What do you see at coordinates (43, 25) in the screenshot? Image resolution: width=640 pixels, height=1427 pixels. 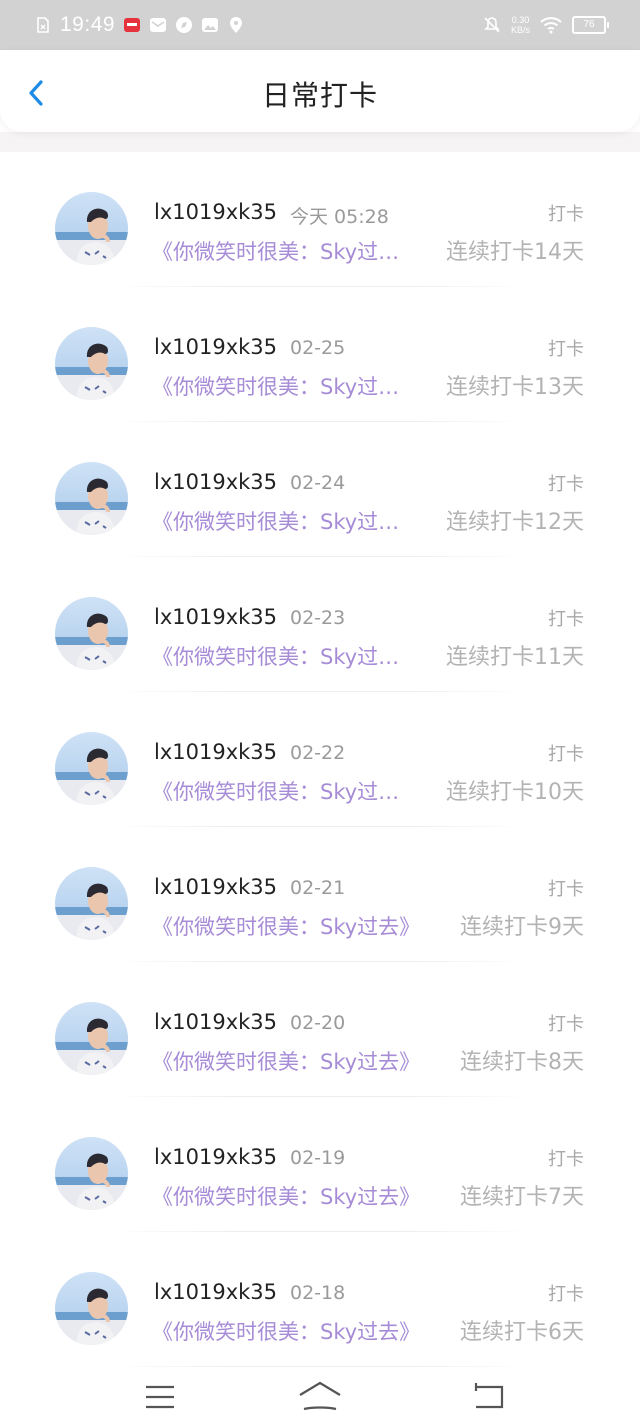 I see `file-icon` at bounding box center [43, 25].